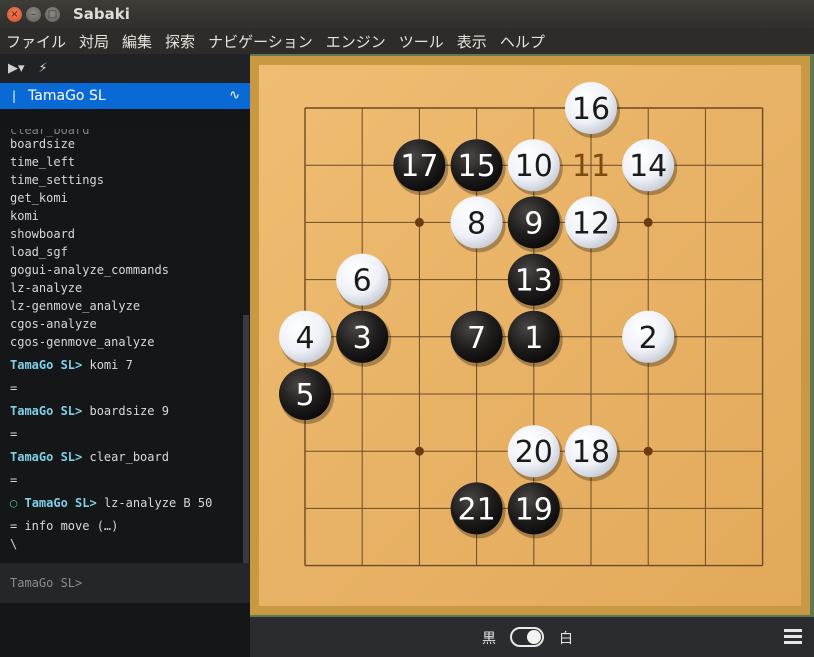 This screenshot has width=814, height=657. What do you see at coordinates (566, 639) in the screenshot?
I see `white-player-label: 白` at bounding box center [566, 639].